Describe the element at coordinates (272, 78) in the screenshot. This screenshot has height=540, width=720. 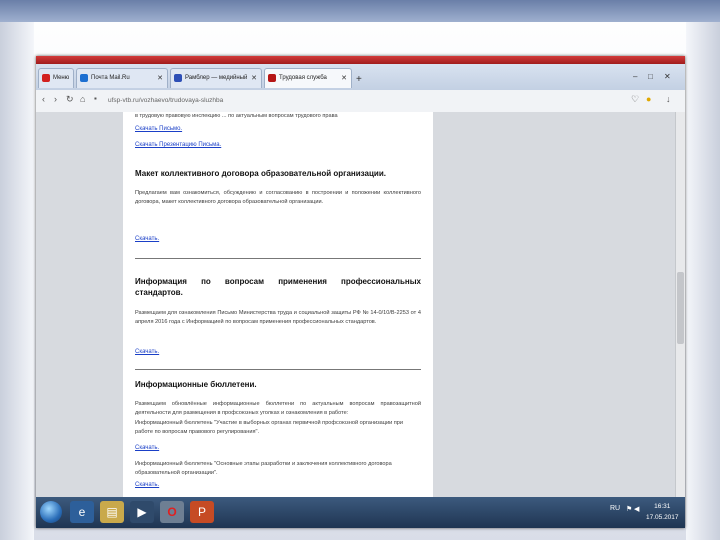
I see `site-icon` at that location.